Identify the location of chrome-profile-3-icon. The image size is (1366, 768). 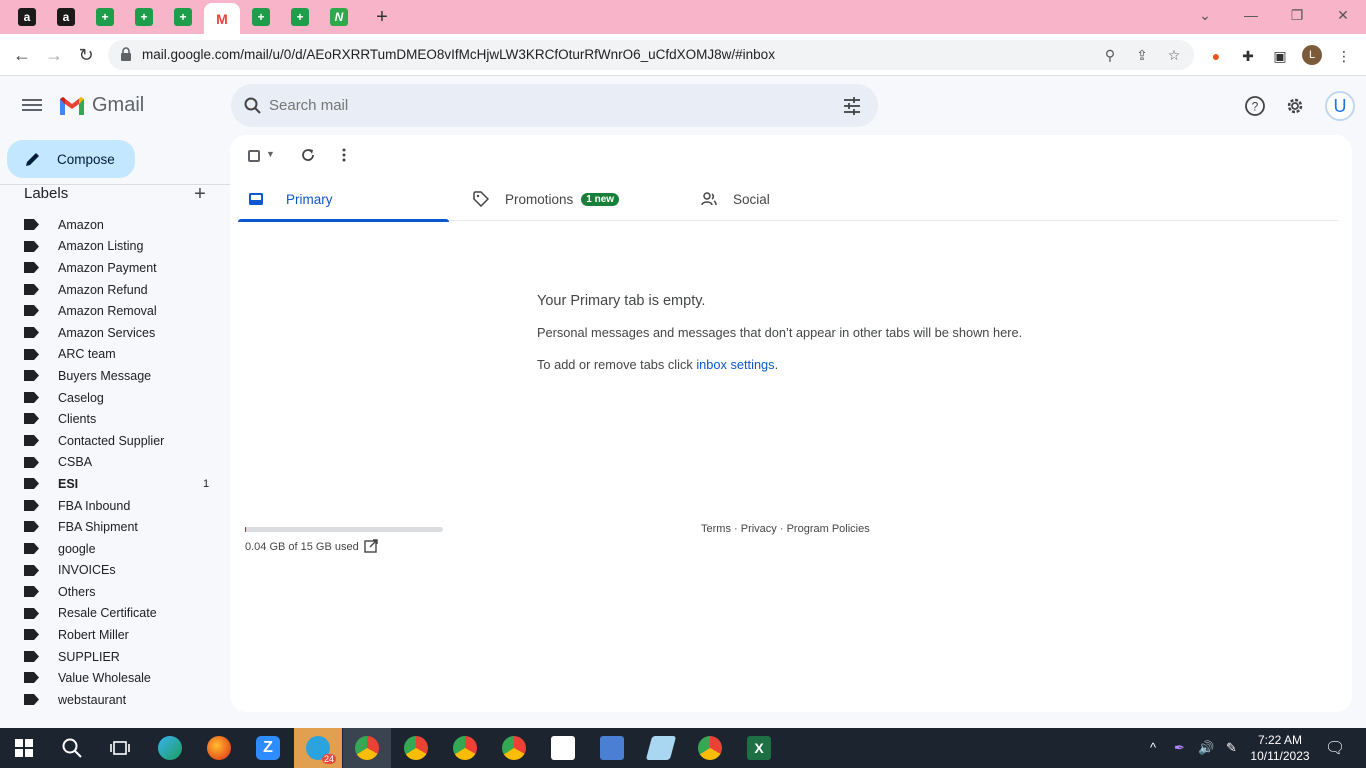
(465, 748).